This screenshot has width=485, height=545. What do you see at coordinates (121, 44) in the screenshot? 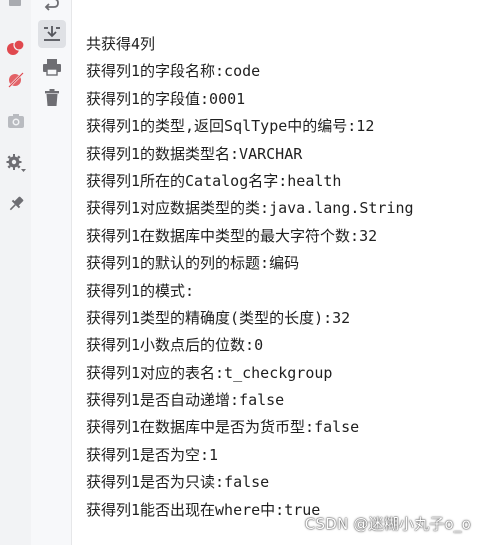
I see `console-line: 共获得4列` at bounding box center [121, 44].